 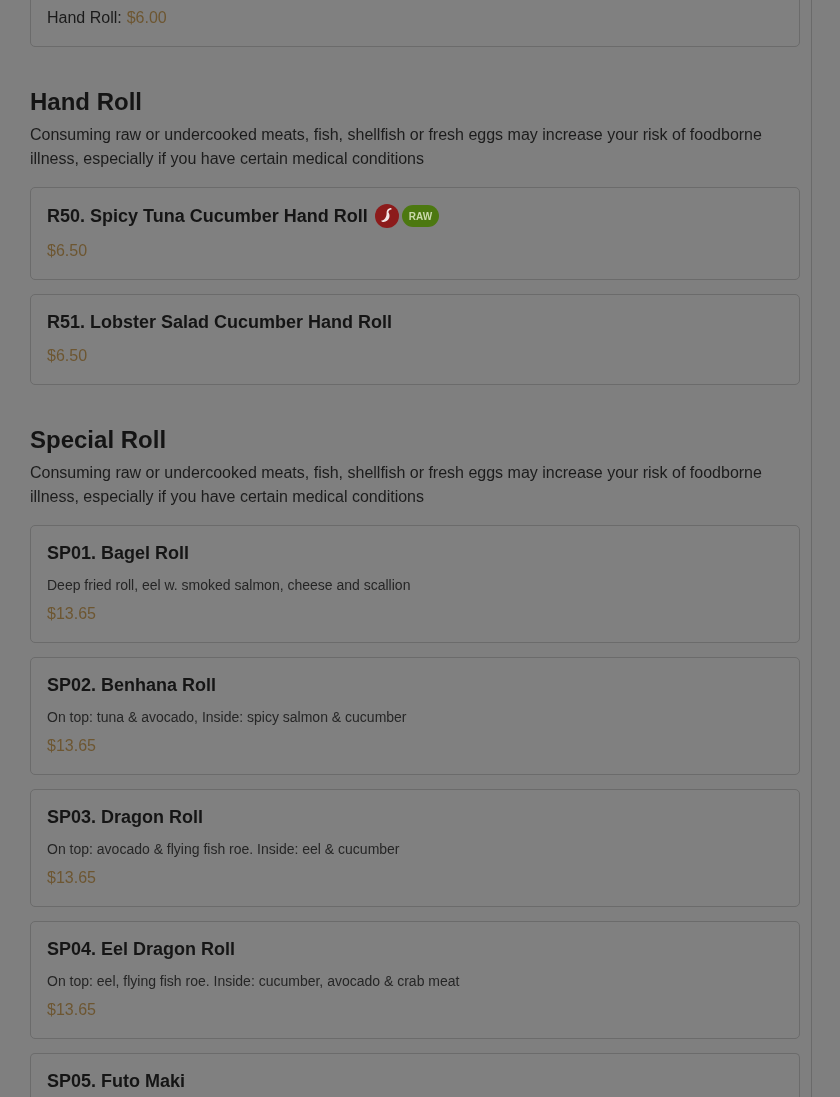 I want to click on item-description: On top: eel, flying fish roe. Inside: cucumber, avocado & crab meat, so click(x=254, y=981).